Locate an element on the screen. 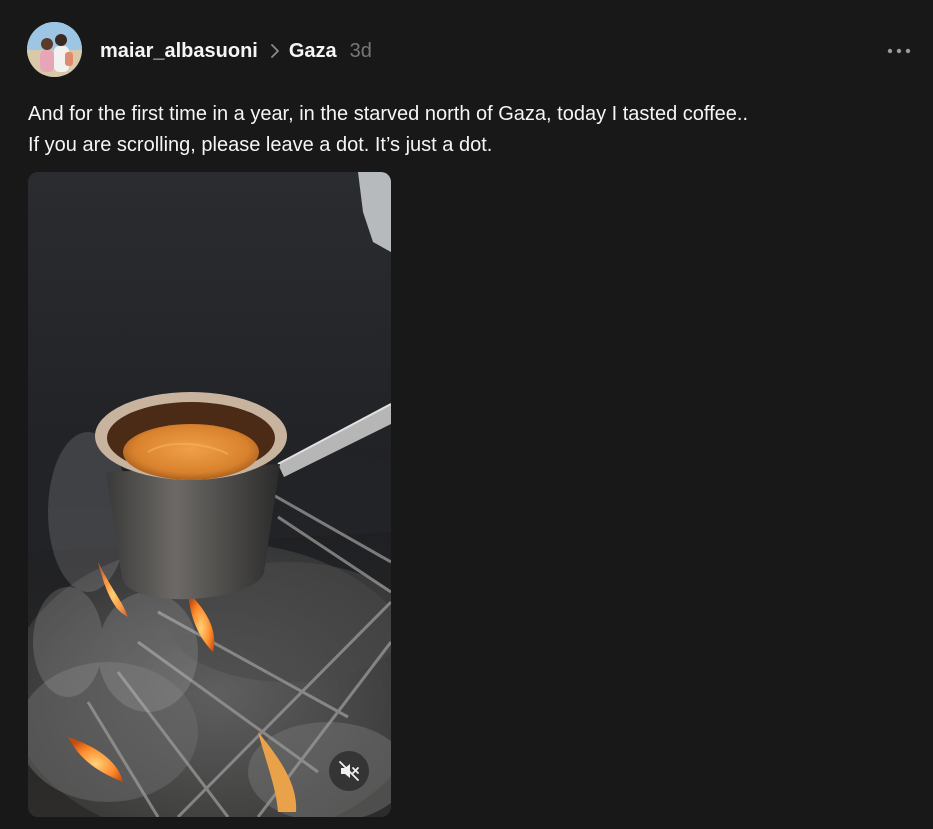 The width and height of the screenshot is (933, 829). more-horizontal-icon is located at coordinates (899, 51).